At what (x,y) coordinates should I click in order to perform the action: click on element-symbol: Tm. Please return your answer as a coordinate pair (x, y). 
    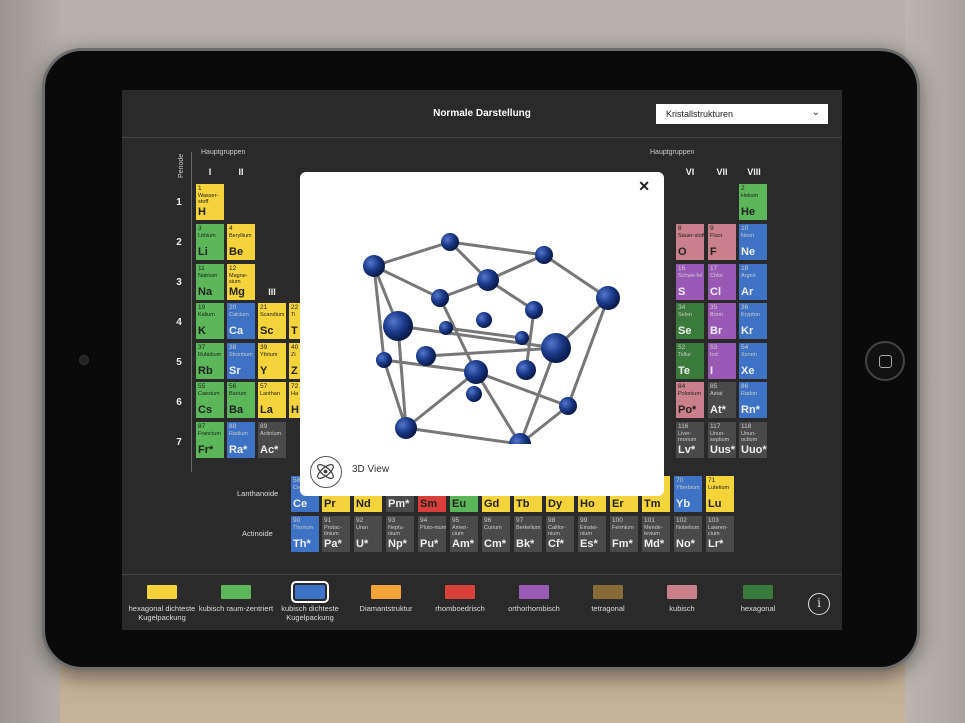
    Looking at the image, I should click on (652, 504).